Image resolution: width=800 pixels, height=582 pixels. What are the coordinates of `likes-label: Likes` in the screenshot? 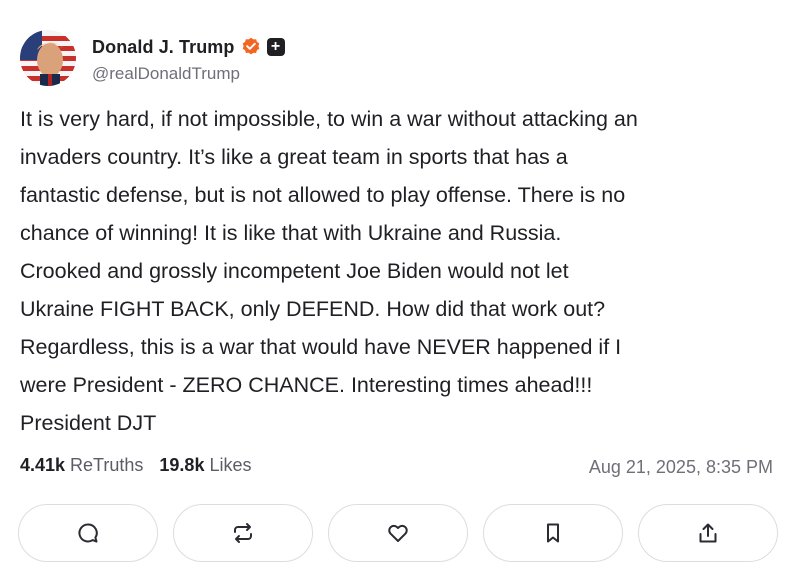 It's located at (230, 465).